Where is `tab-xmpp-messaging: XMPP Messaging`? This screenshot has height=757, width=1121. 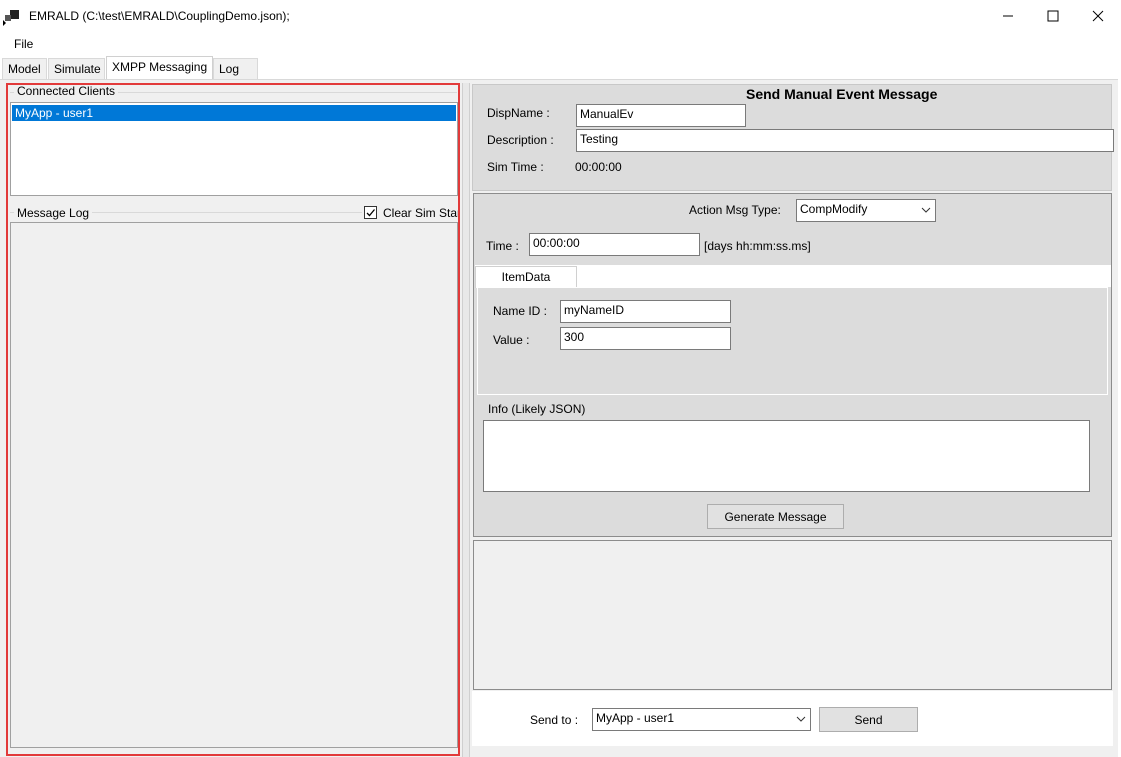 tab-xmpp-messaging: XMPP Messaging is located at coordinates (159, 68).